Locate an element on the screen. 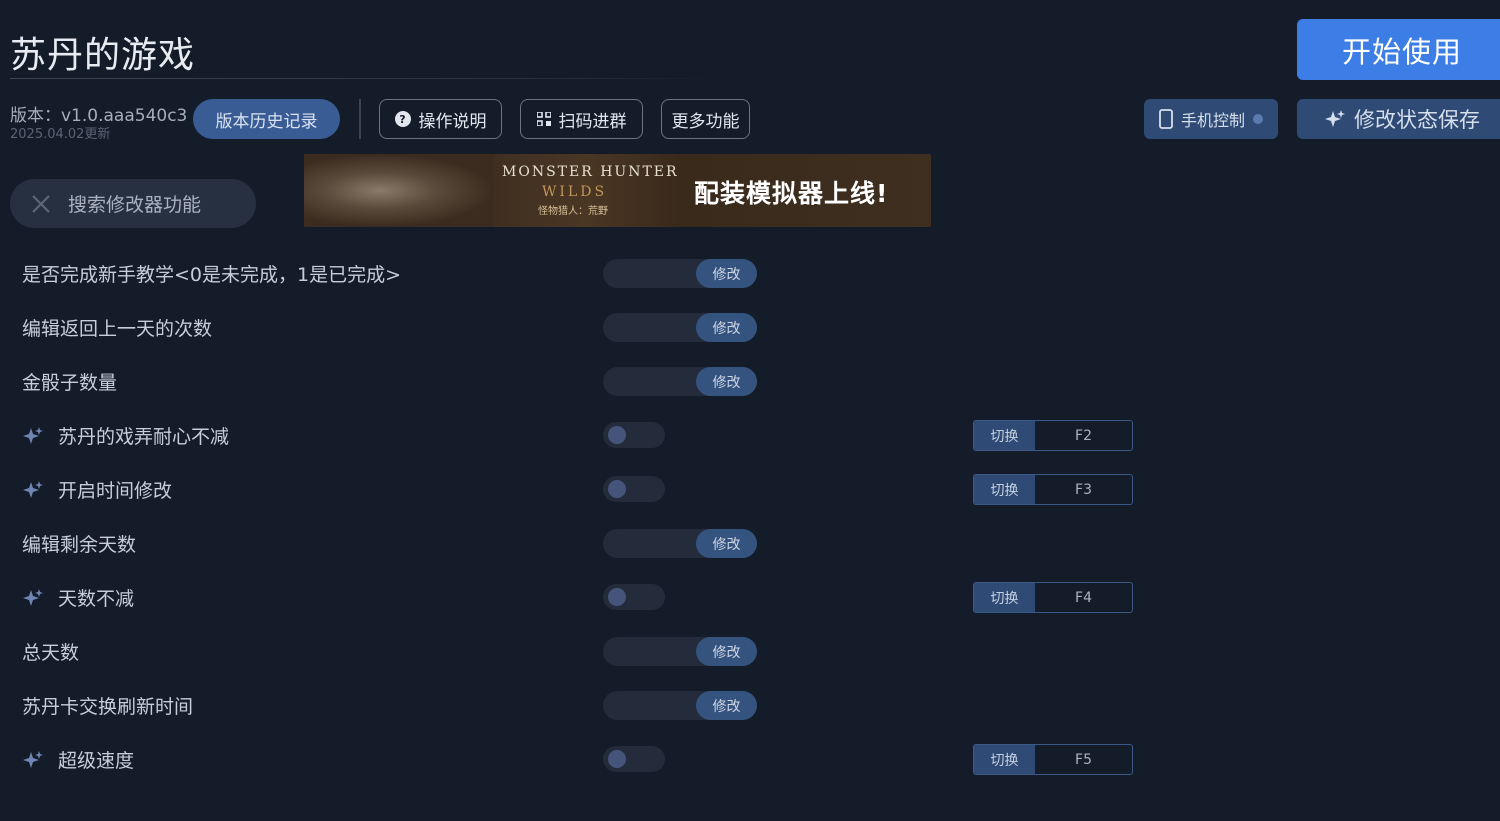 The image size is (1500, 821). banner-game-subtitle: WILDS is located at coordinates (575, 192).